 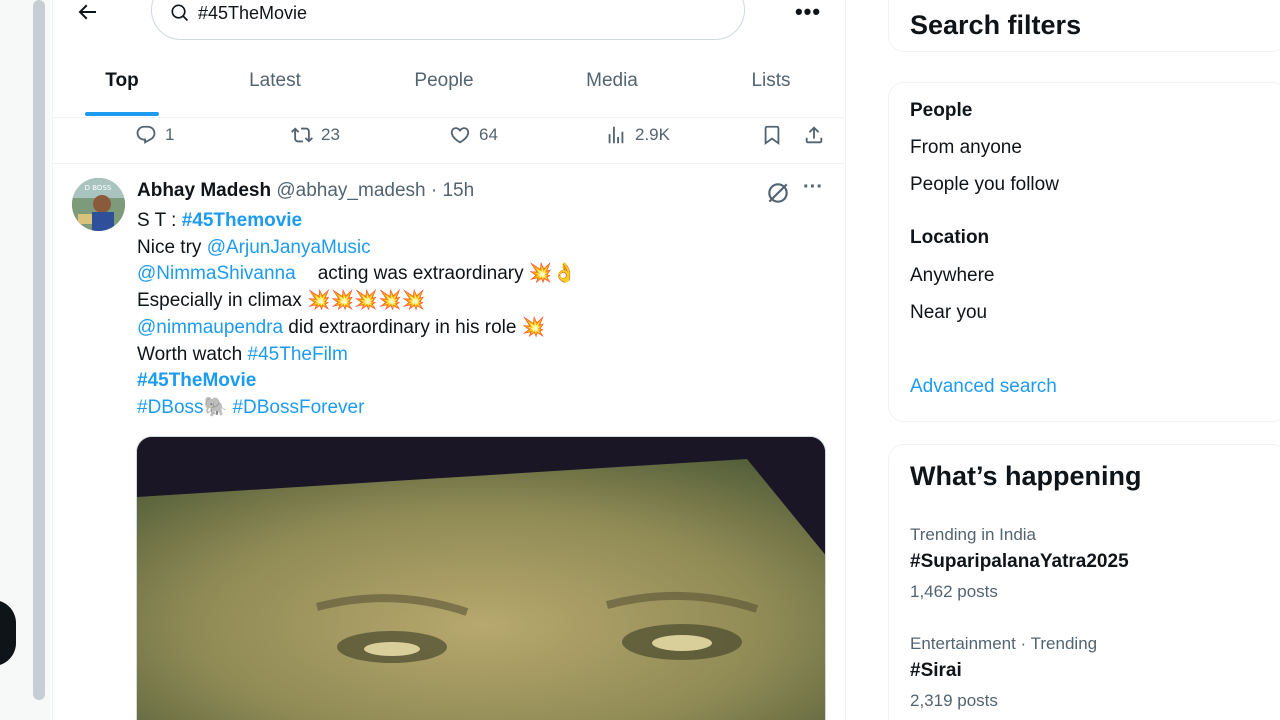 I want to click on share-button, so click(x=818, y=135).